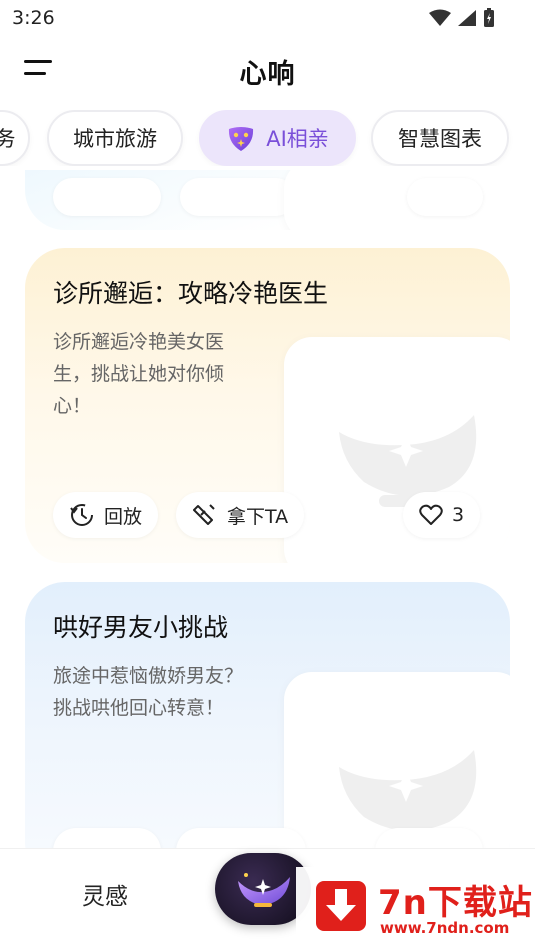 The image size is (535, 951). I want to click on take-button-partial, so click(237, 197).